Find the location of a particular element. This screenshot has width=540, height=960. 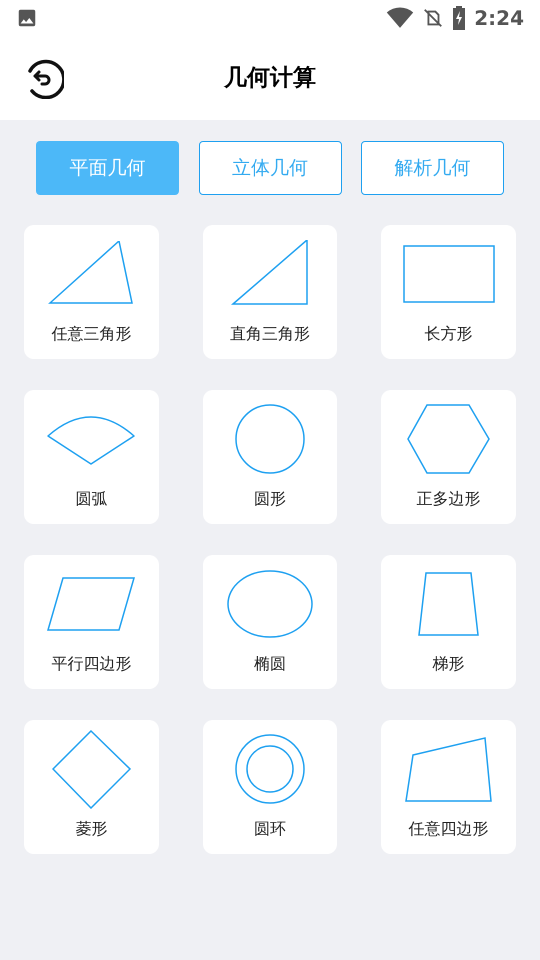

ring-icon is located at coordinates (269, 769).